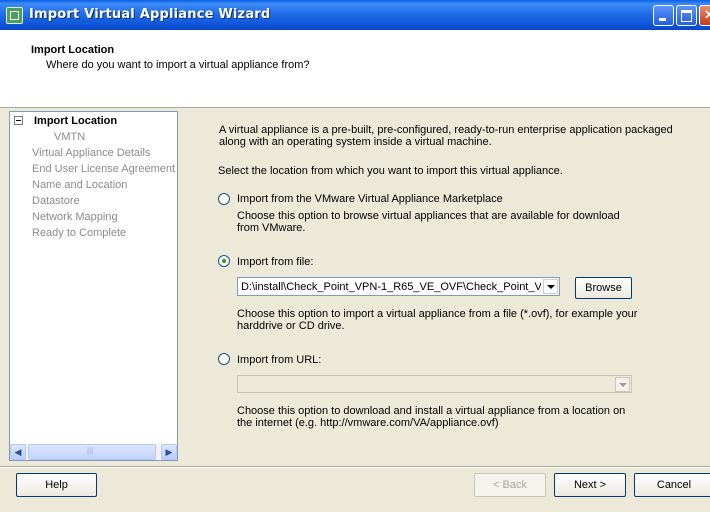  What do you see at coordinates (18, 120) in the screenshot?
I see `collapse-icon` at bounding box center [18, 120].